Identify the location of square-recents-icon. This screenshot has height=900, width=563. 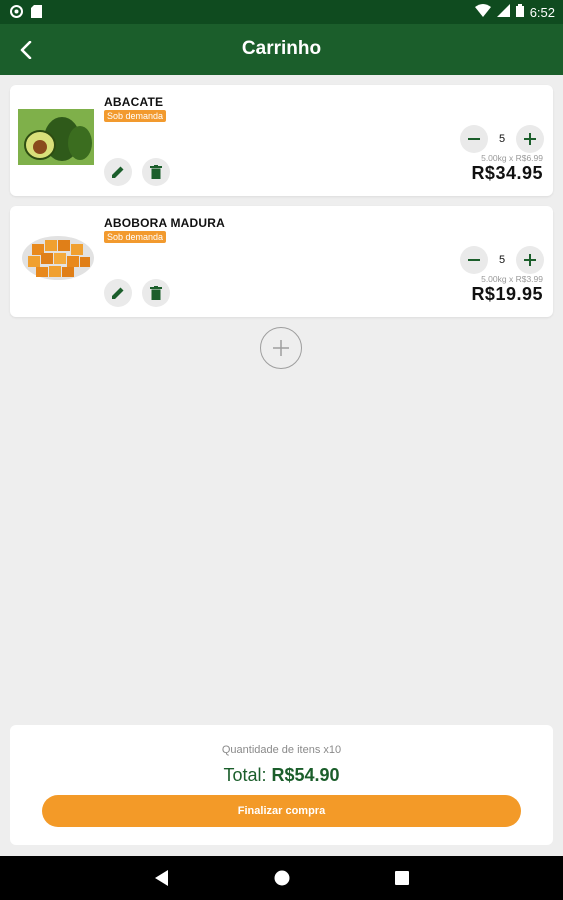
(402, 878).